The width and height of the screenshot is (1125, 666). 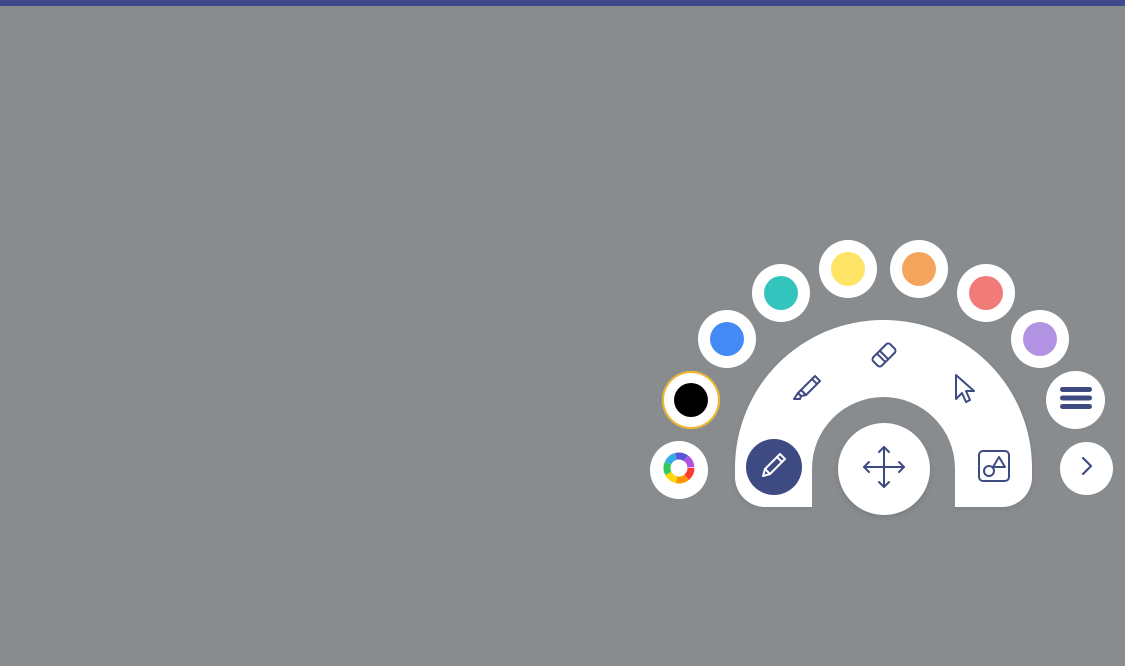 I want to click on swatch-red, so click(x=986, y=293).